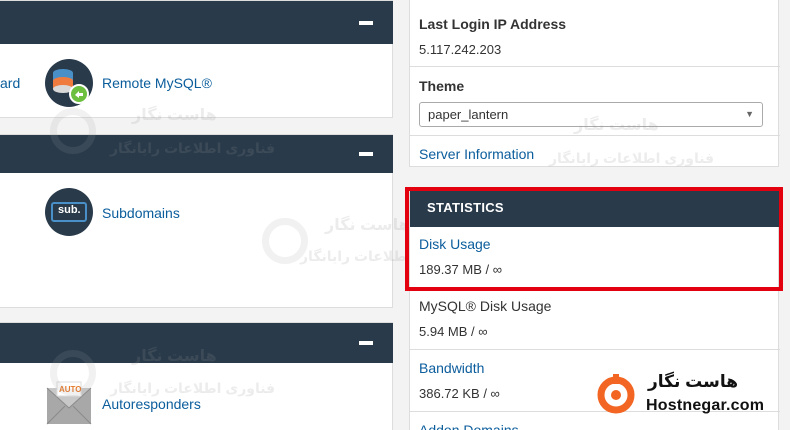 This screenshot has width=790, height=430. I want to click on database-icon, so click(71, 86).